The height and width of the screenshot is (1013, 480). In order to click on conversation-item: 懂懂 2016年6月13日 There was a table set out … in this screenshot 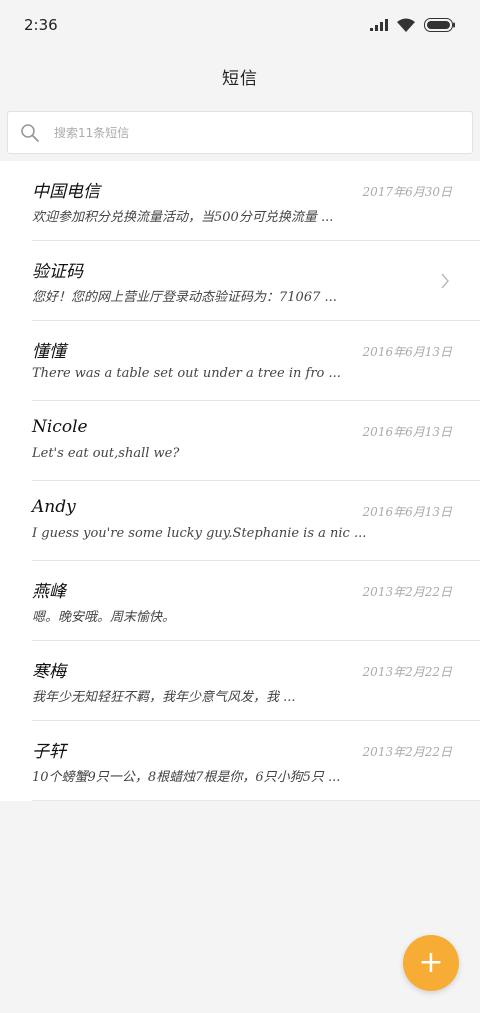, I will do `click(256, 361)`.